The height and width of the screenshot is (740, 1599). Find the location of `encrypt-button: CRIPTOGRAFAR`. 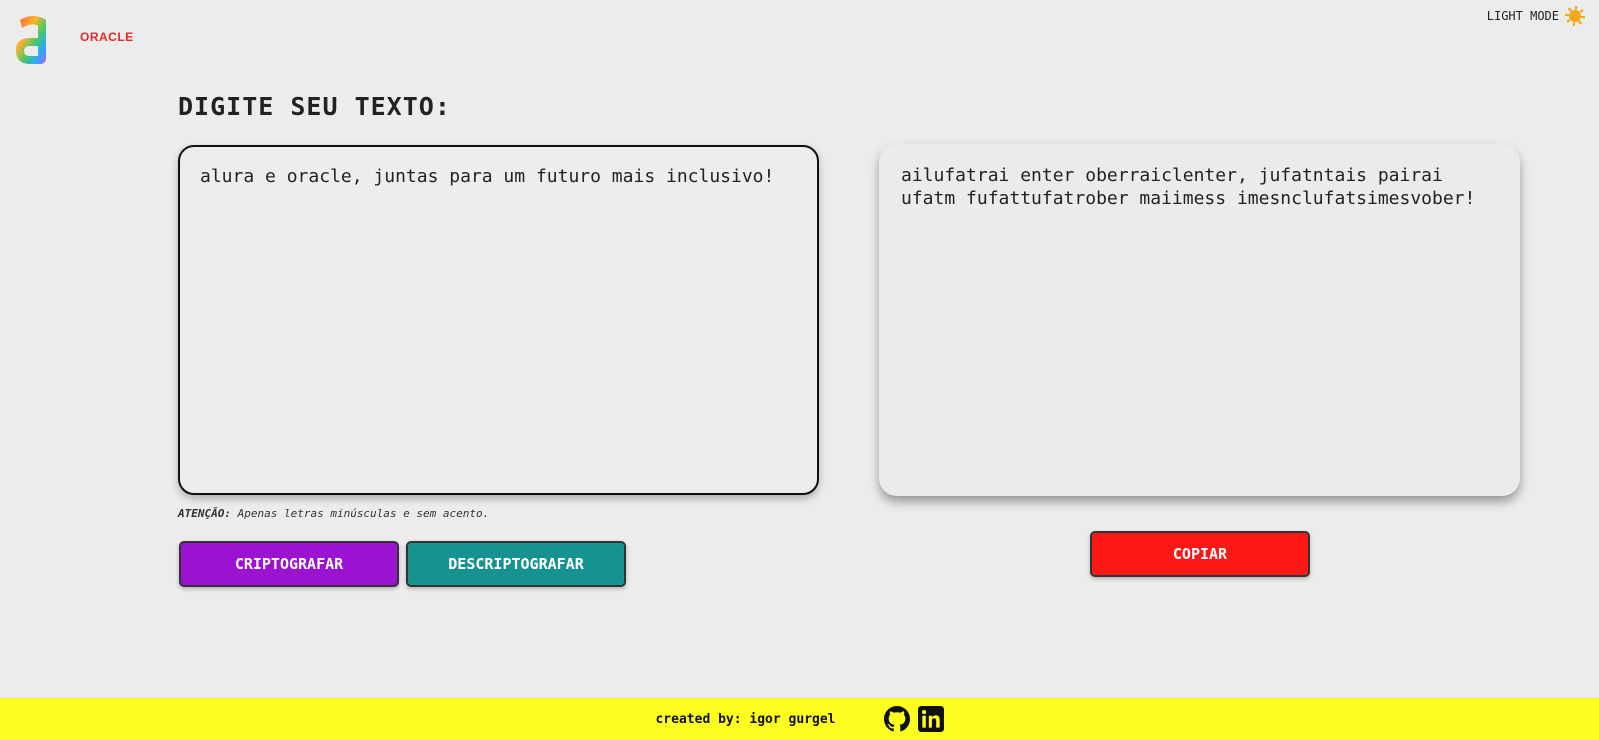

encrypt-button: CRIPTOGRAFAR is located at coordinates (289, 564).